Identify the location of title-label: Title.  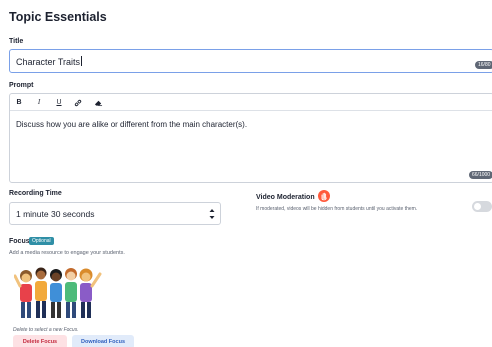
(16, 41).